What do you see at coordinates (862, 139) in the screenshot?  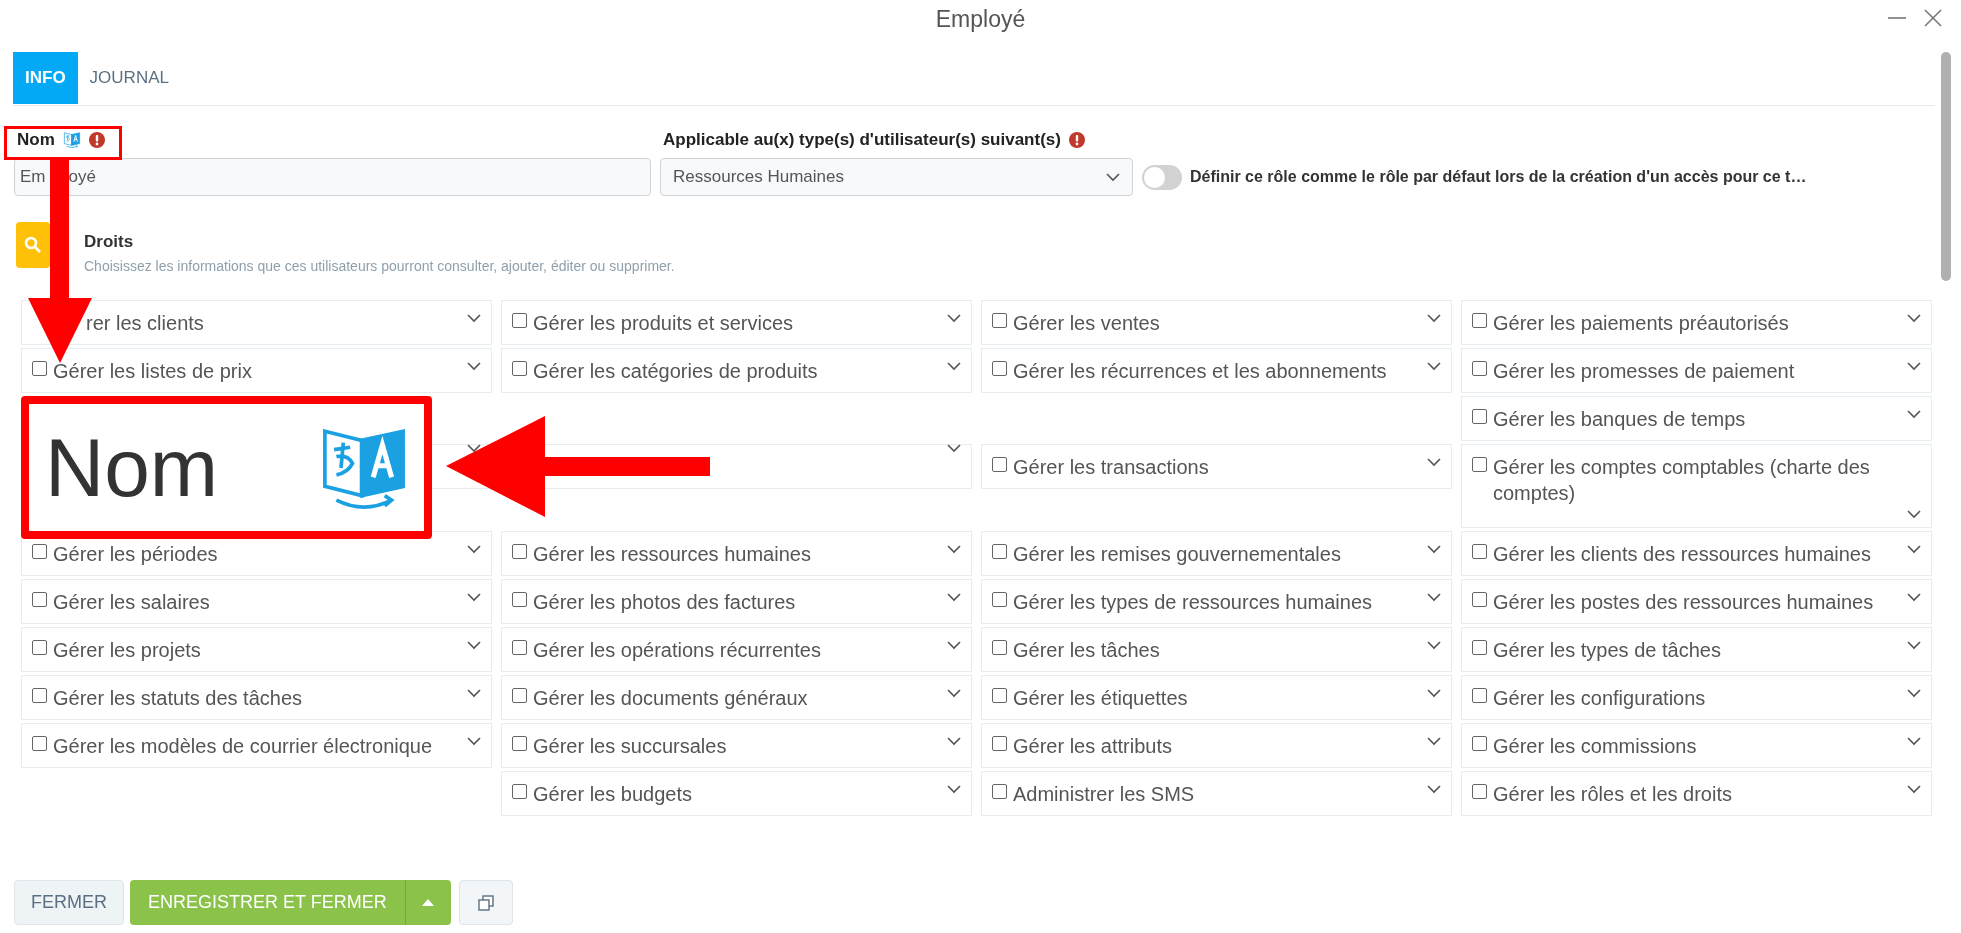 I see `field-label: Applicable au(x) type(s) d'utilisateur(s) suivant(s)` at bounding box center [862, 139].